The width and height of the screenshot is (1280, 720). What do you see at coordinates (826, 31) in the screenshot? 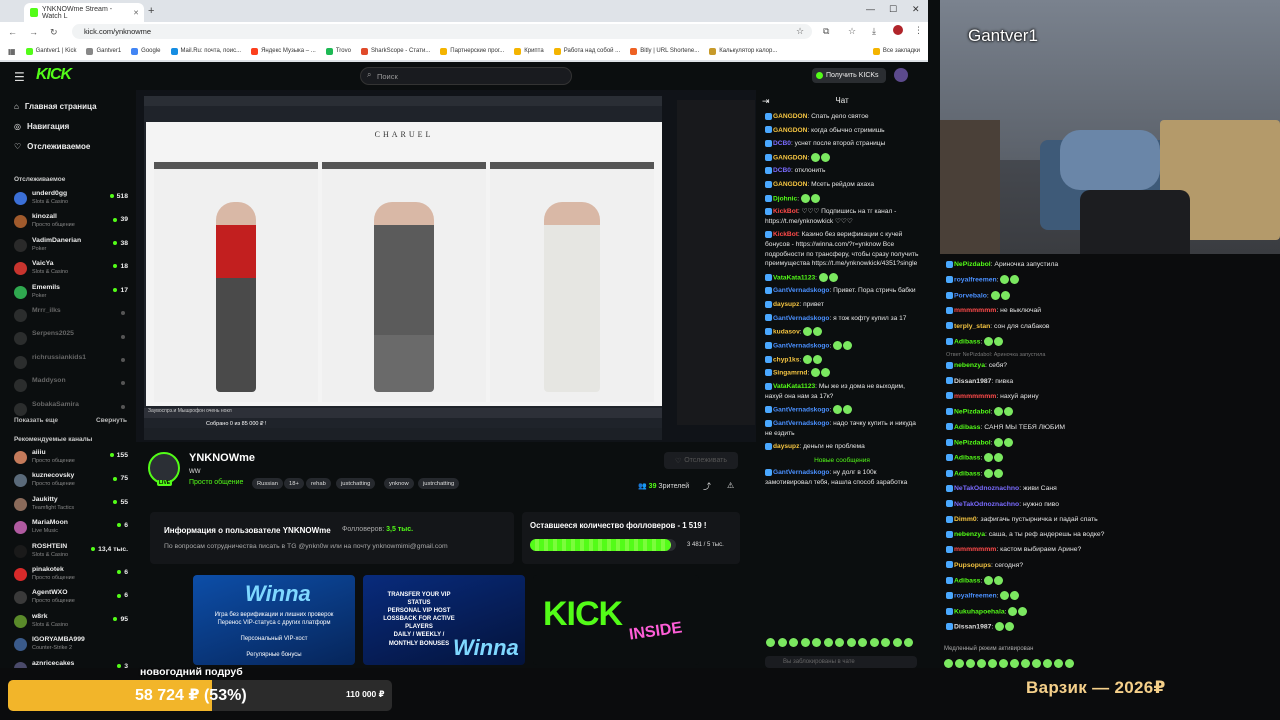
I see `extensions-icon: ⧉` at bounding box center [826, 31].